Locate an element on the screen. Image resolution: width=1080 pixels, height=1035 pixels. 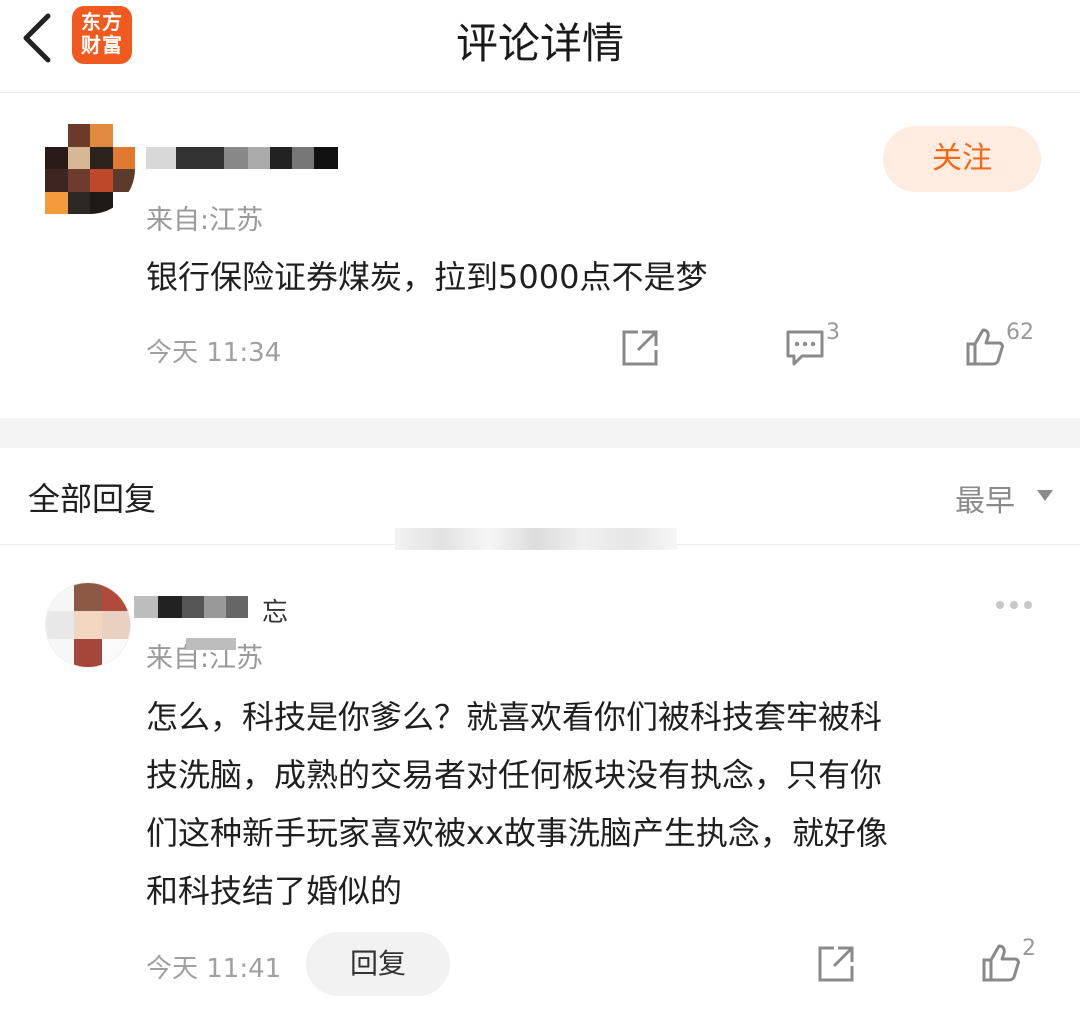
reply-text-line: 和科技结了婚似的 is located at coordinates (274, 891).